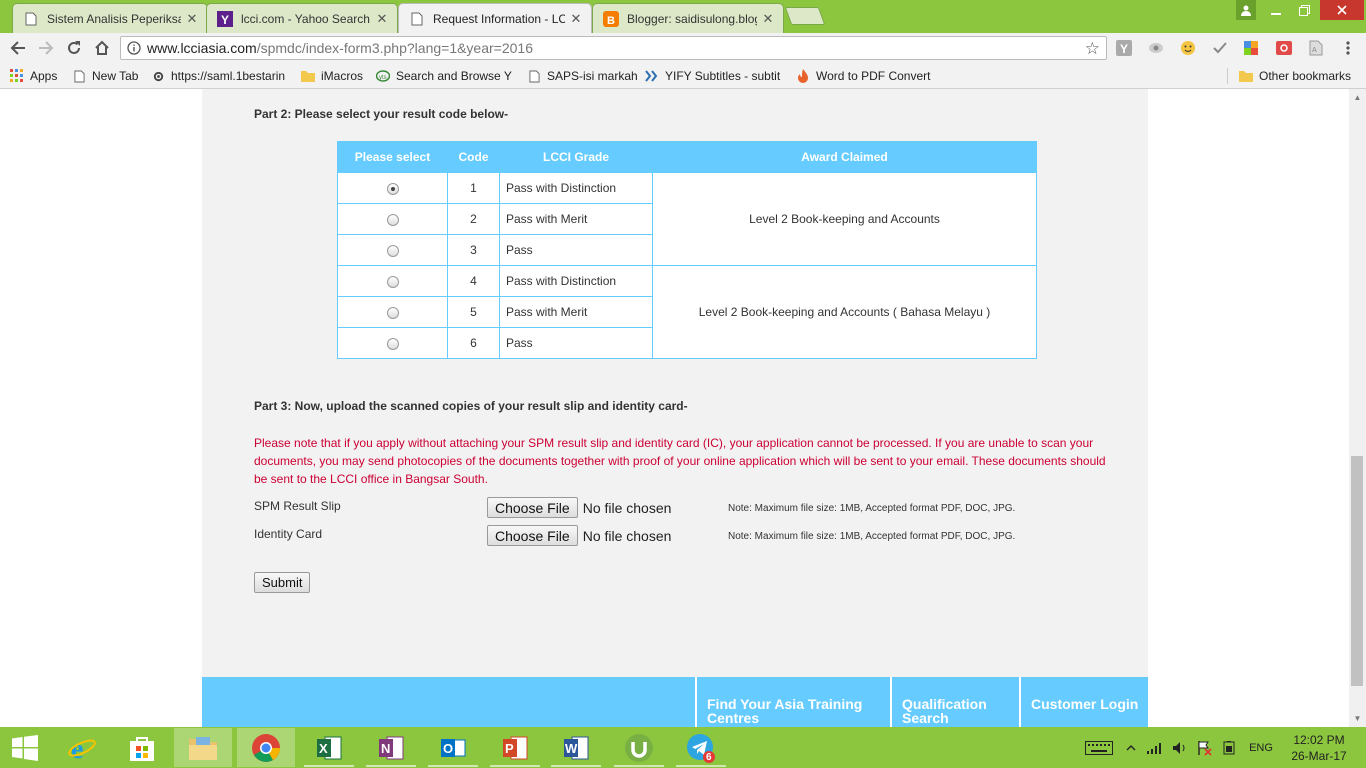  Describe the element at coordinates (954, 702) in the screenshot. I see `qualification-search-link: Qualification Search` at that location.